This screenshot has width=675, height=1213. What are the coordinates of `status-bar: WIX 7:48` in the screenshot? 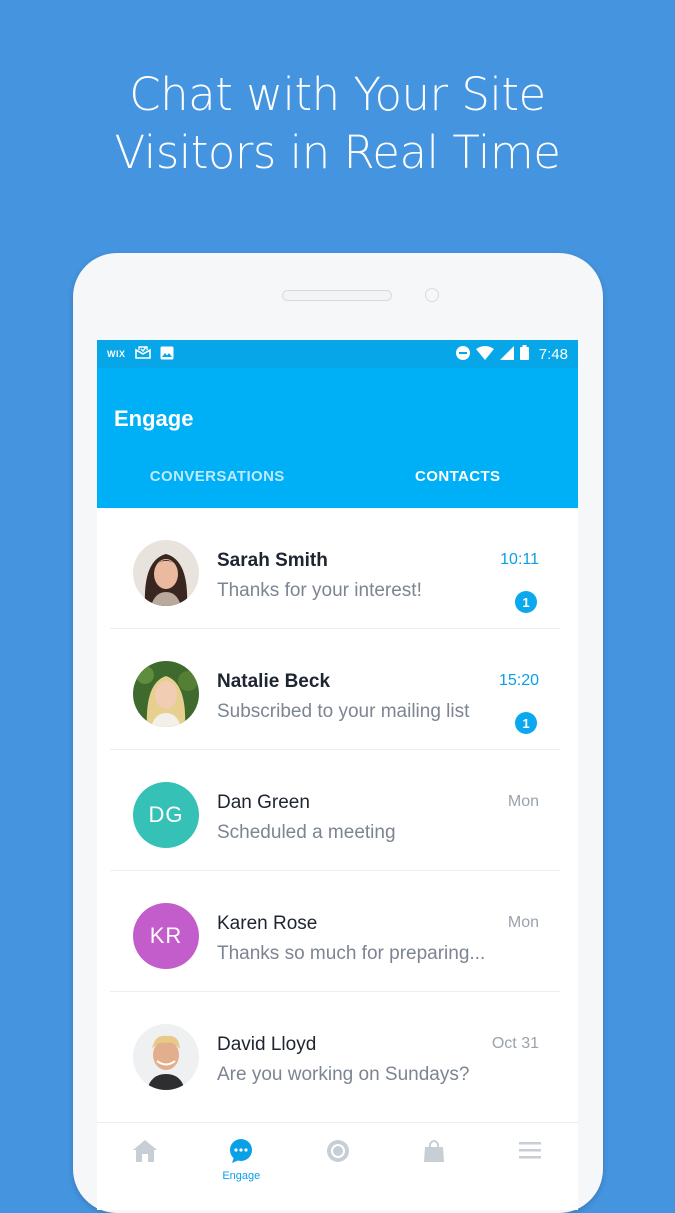 It's located at (337, 354).